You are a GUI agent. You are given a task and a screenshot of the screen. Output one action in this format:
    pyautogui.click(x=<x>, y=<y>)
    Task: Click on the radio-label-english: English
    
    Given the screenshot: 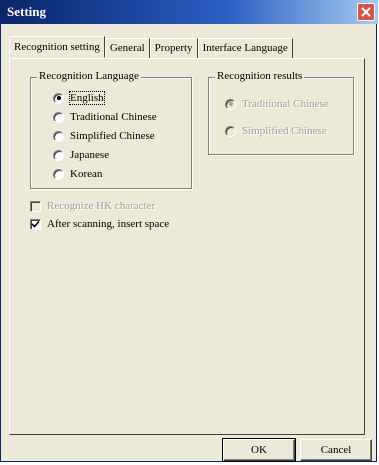 What is the action you would take?
    pyautogui.click(x=87, y=98)
    